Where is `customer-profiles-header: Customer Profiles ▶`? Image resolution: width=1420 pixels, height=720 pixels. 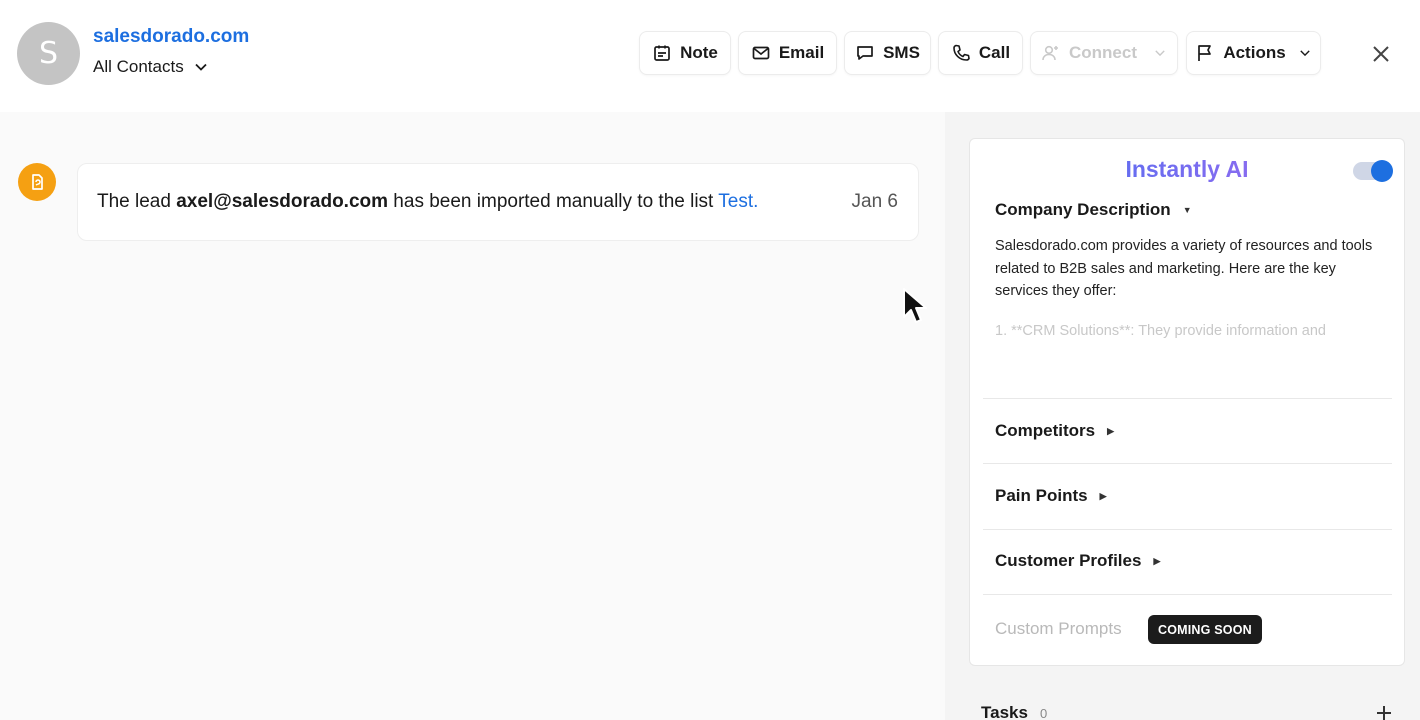 customer-profiles-header: Customer Profiles ▶ is located at coordinates (1077, 561).